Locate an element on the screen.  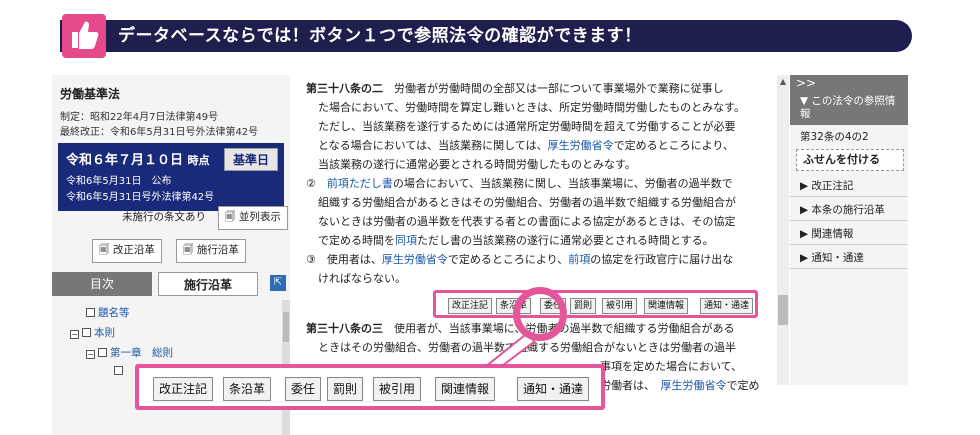
article-line: ③ 使用者は、厚生労働省令で定めるところにより、前項の協定を行政官庁に届け出な is located at coordinates (520, 259).